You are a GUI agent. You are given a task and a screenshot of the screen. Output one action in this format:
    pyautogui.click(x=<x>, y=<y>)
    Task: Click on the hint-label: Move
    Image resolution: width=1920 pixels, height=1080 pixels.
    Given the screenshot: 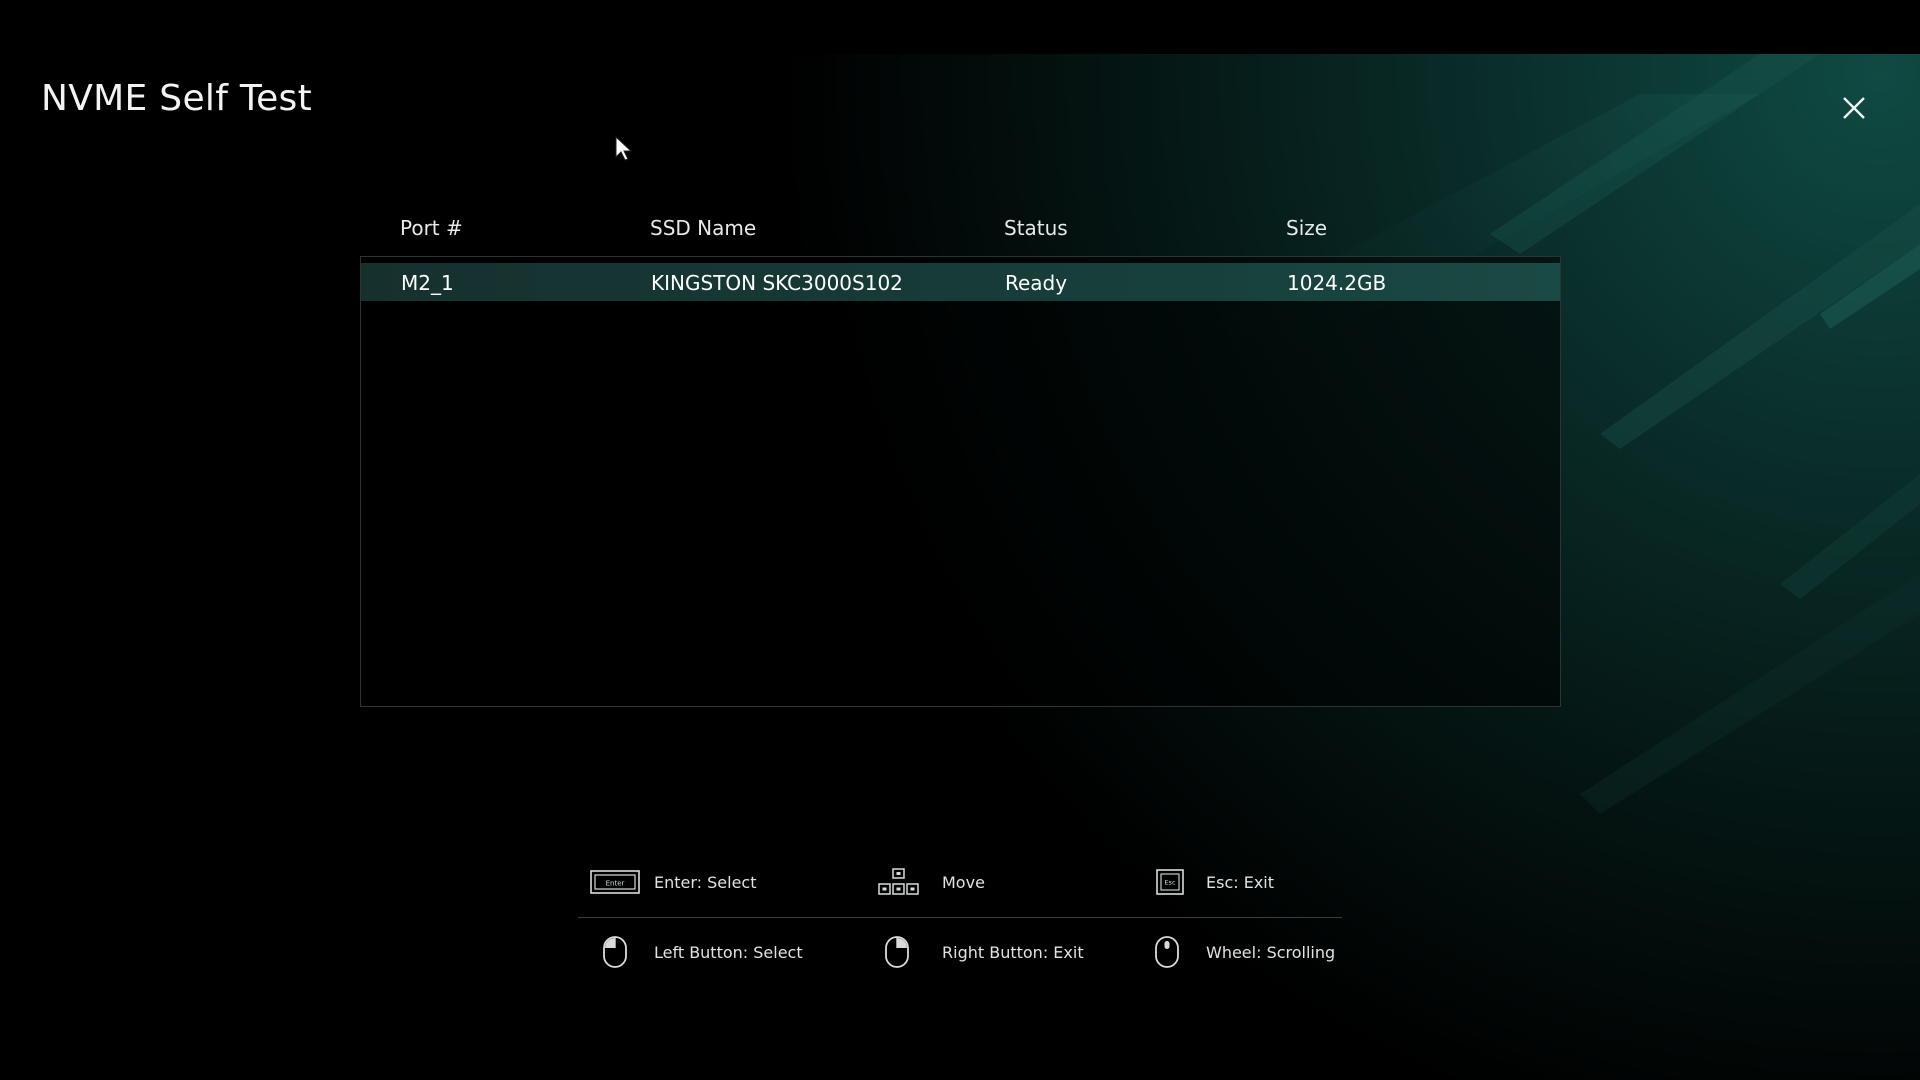 What is the action you would take?
    pyautogui.click(x=963, y=882)
    